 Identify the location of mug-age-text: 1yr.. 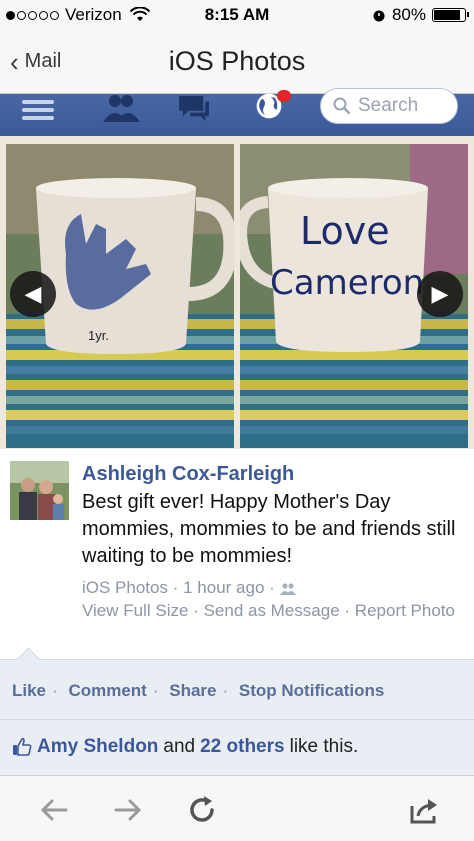
(98, 335).